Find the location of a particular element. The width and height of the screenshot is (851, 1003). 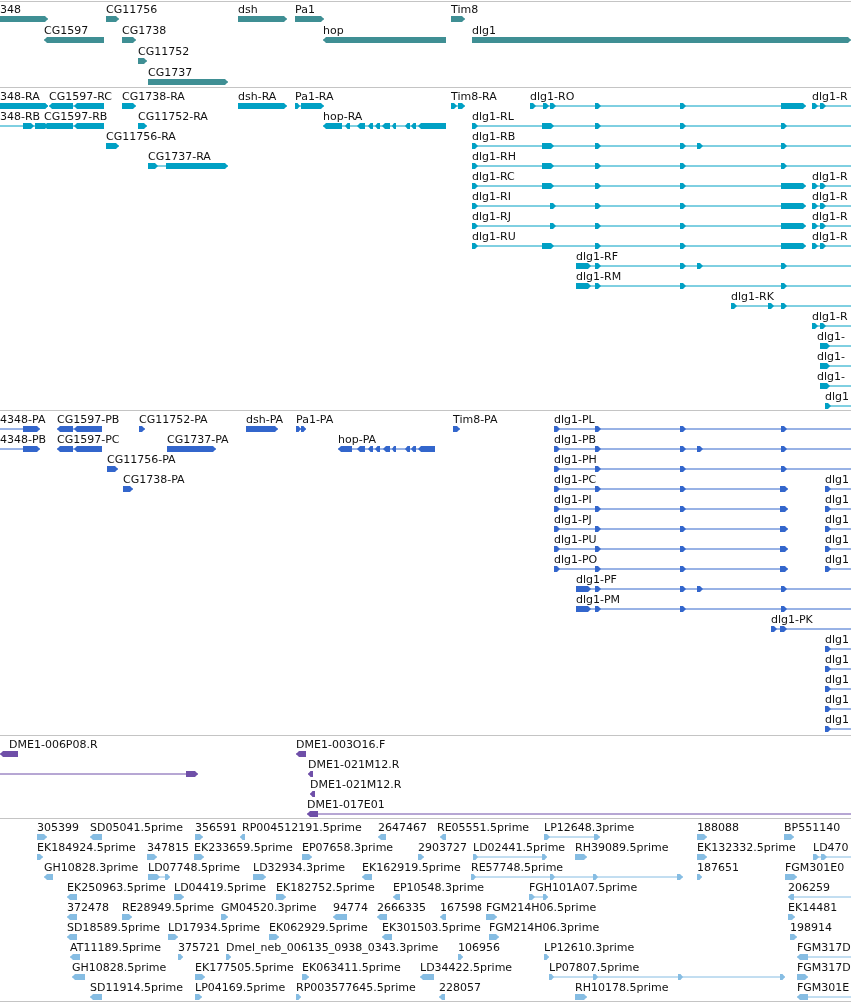

est-label: 375721 is located at coordinates (199, 947).